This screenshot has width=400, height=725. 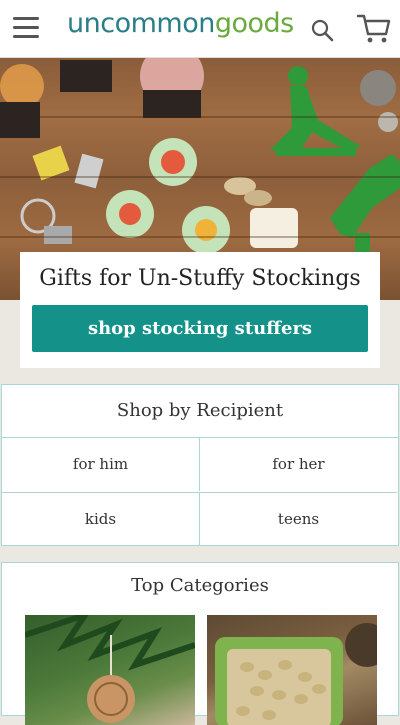 What do you see at coordinates (322, 30) in the screenshot?
I see `search-icon` at bounding box center [322, 30].